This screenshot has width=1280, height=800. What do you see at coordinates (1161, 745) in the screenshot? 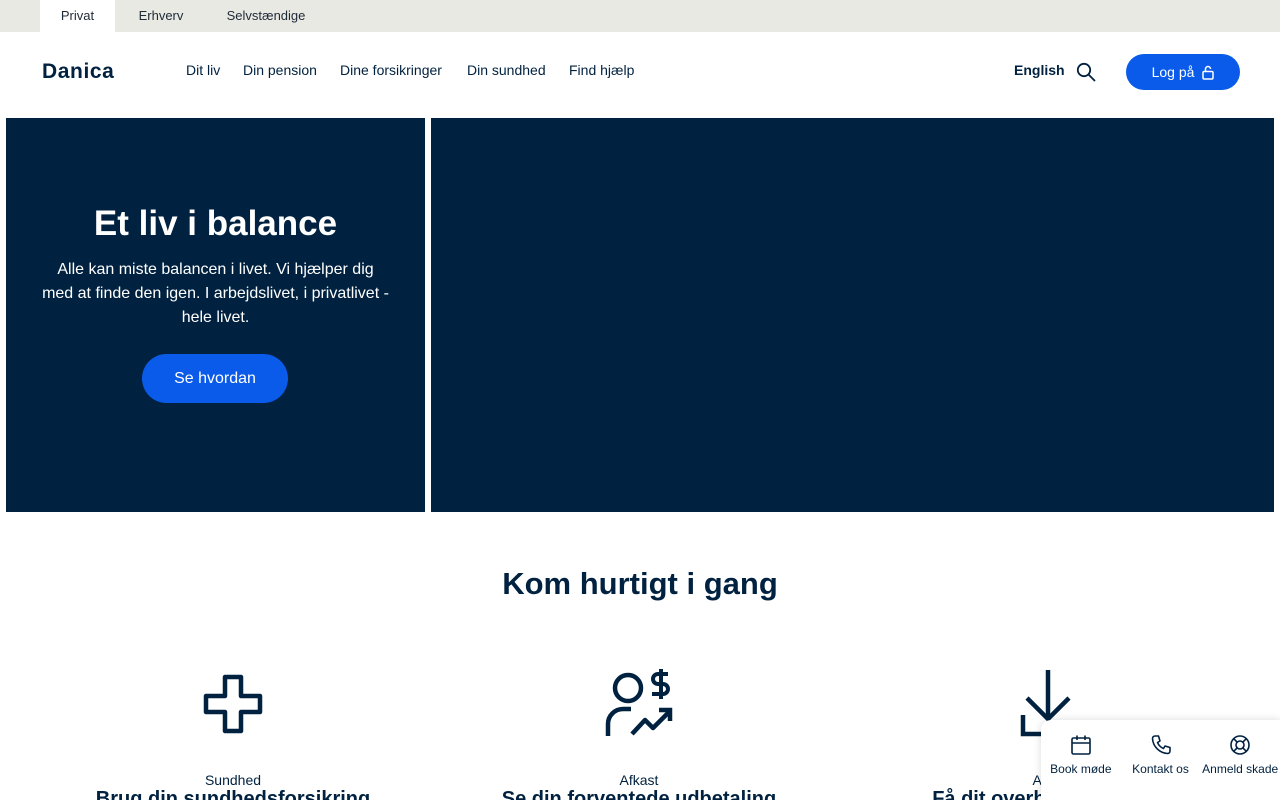
I see `phone-icon` at bounding box center [1161, 745].